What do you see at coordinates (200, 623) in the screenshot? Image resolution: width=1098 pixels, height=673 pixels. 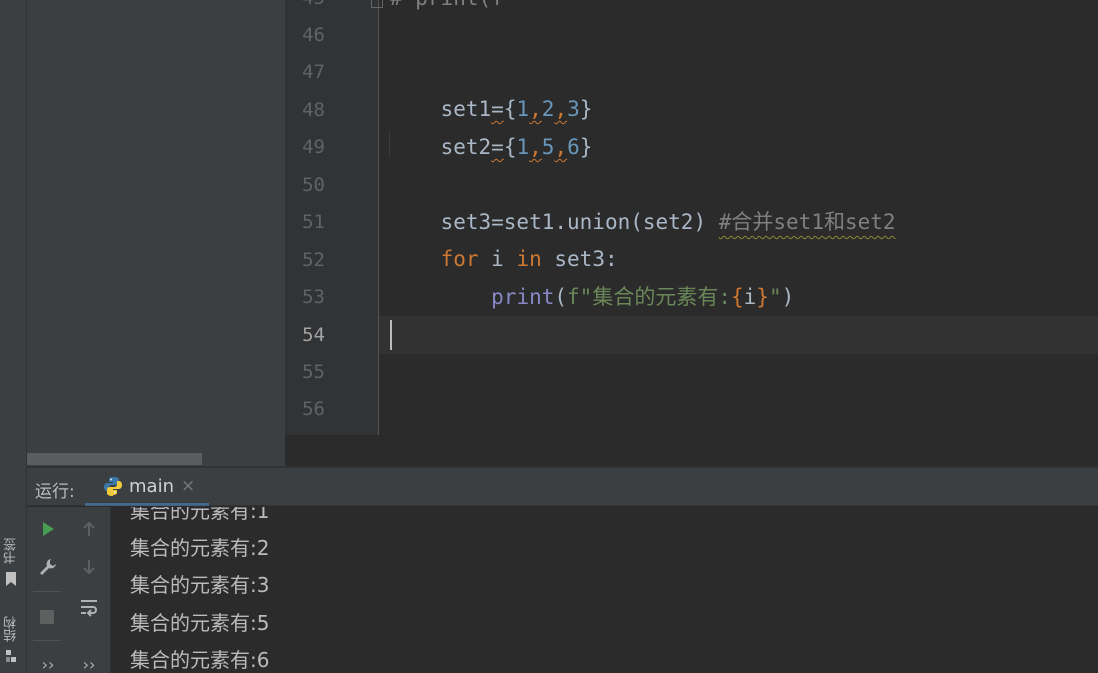 I see `output-line: 集合的元素有:5` at bounding box center [200, 623].